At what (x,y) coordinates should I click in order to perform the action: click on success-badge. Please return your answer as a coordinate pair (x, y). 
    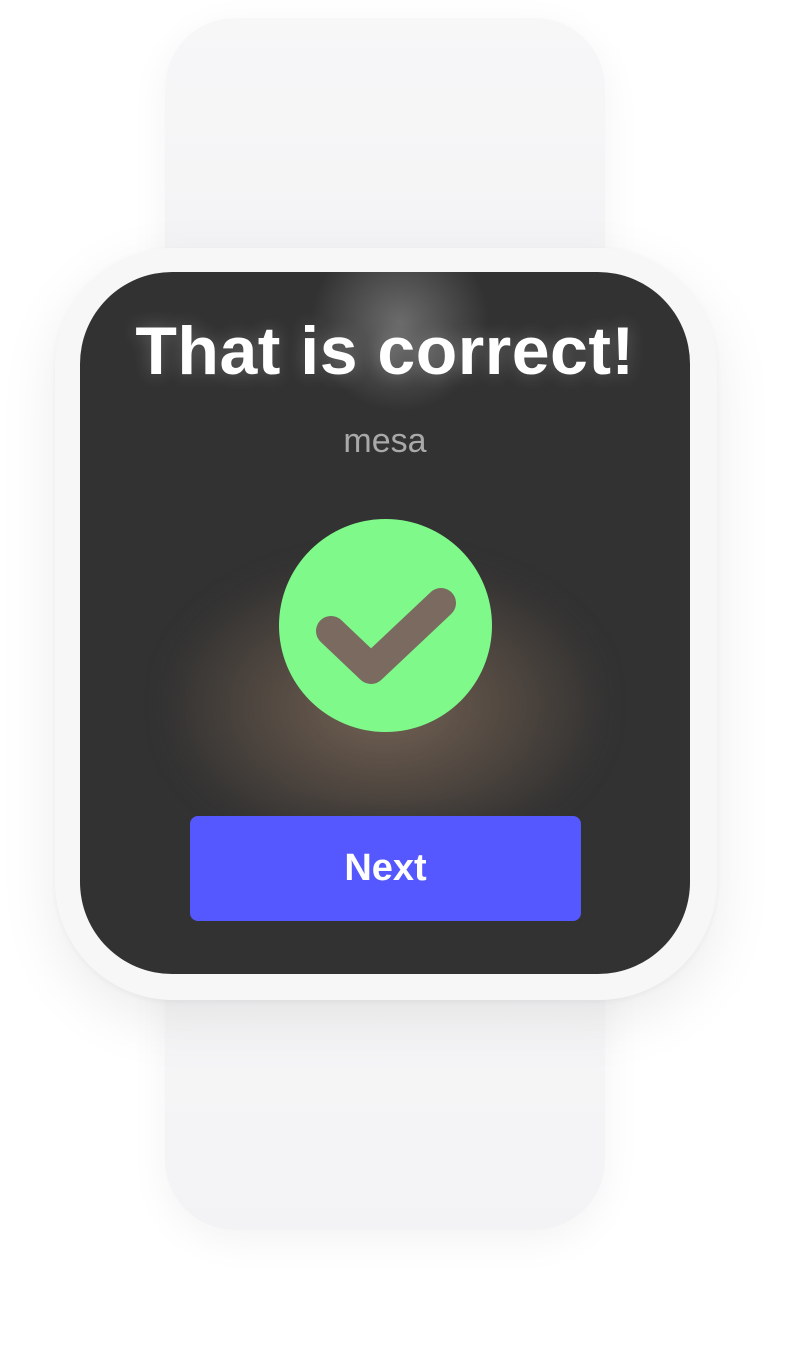
    Looking at the image, I should click on (385, 625).